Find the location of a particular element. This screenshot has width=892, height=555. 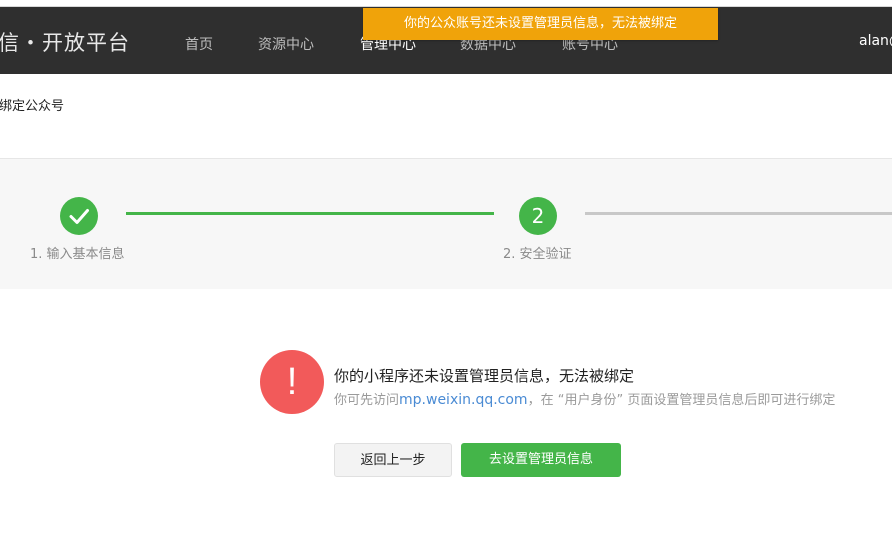

user-account-menu: alan@ is located at coordinates (875, 41).